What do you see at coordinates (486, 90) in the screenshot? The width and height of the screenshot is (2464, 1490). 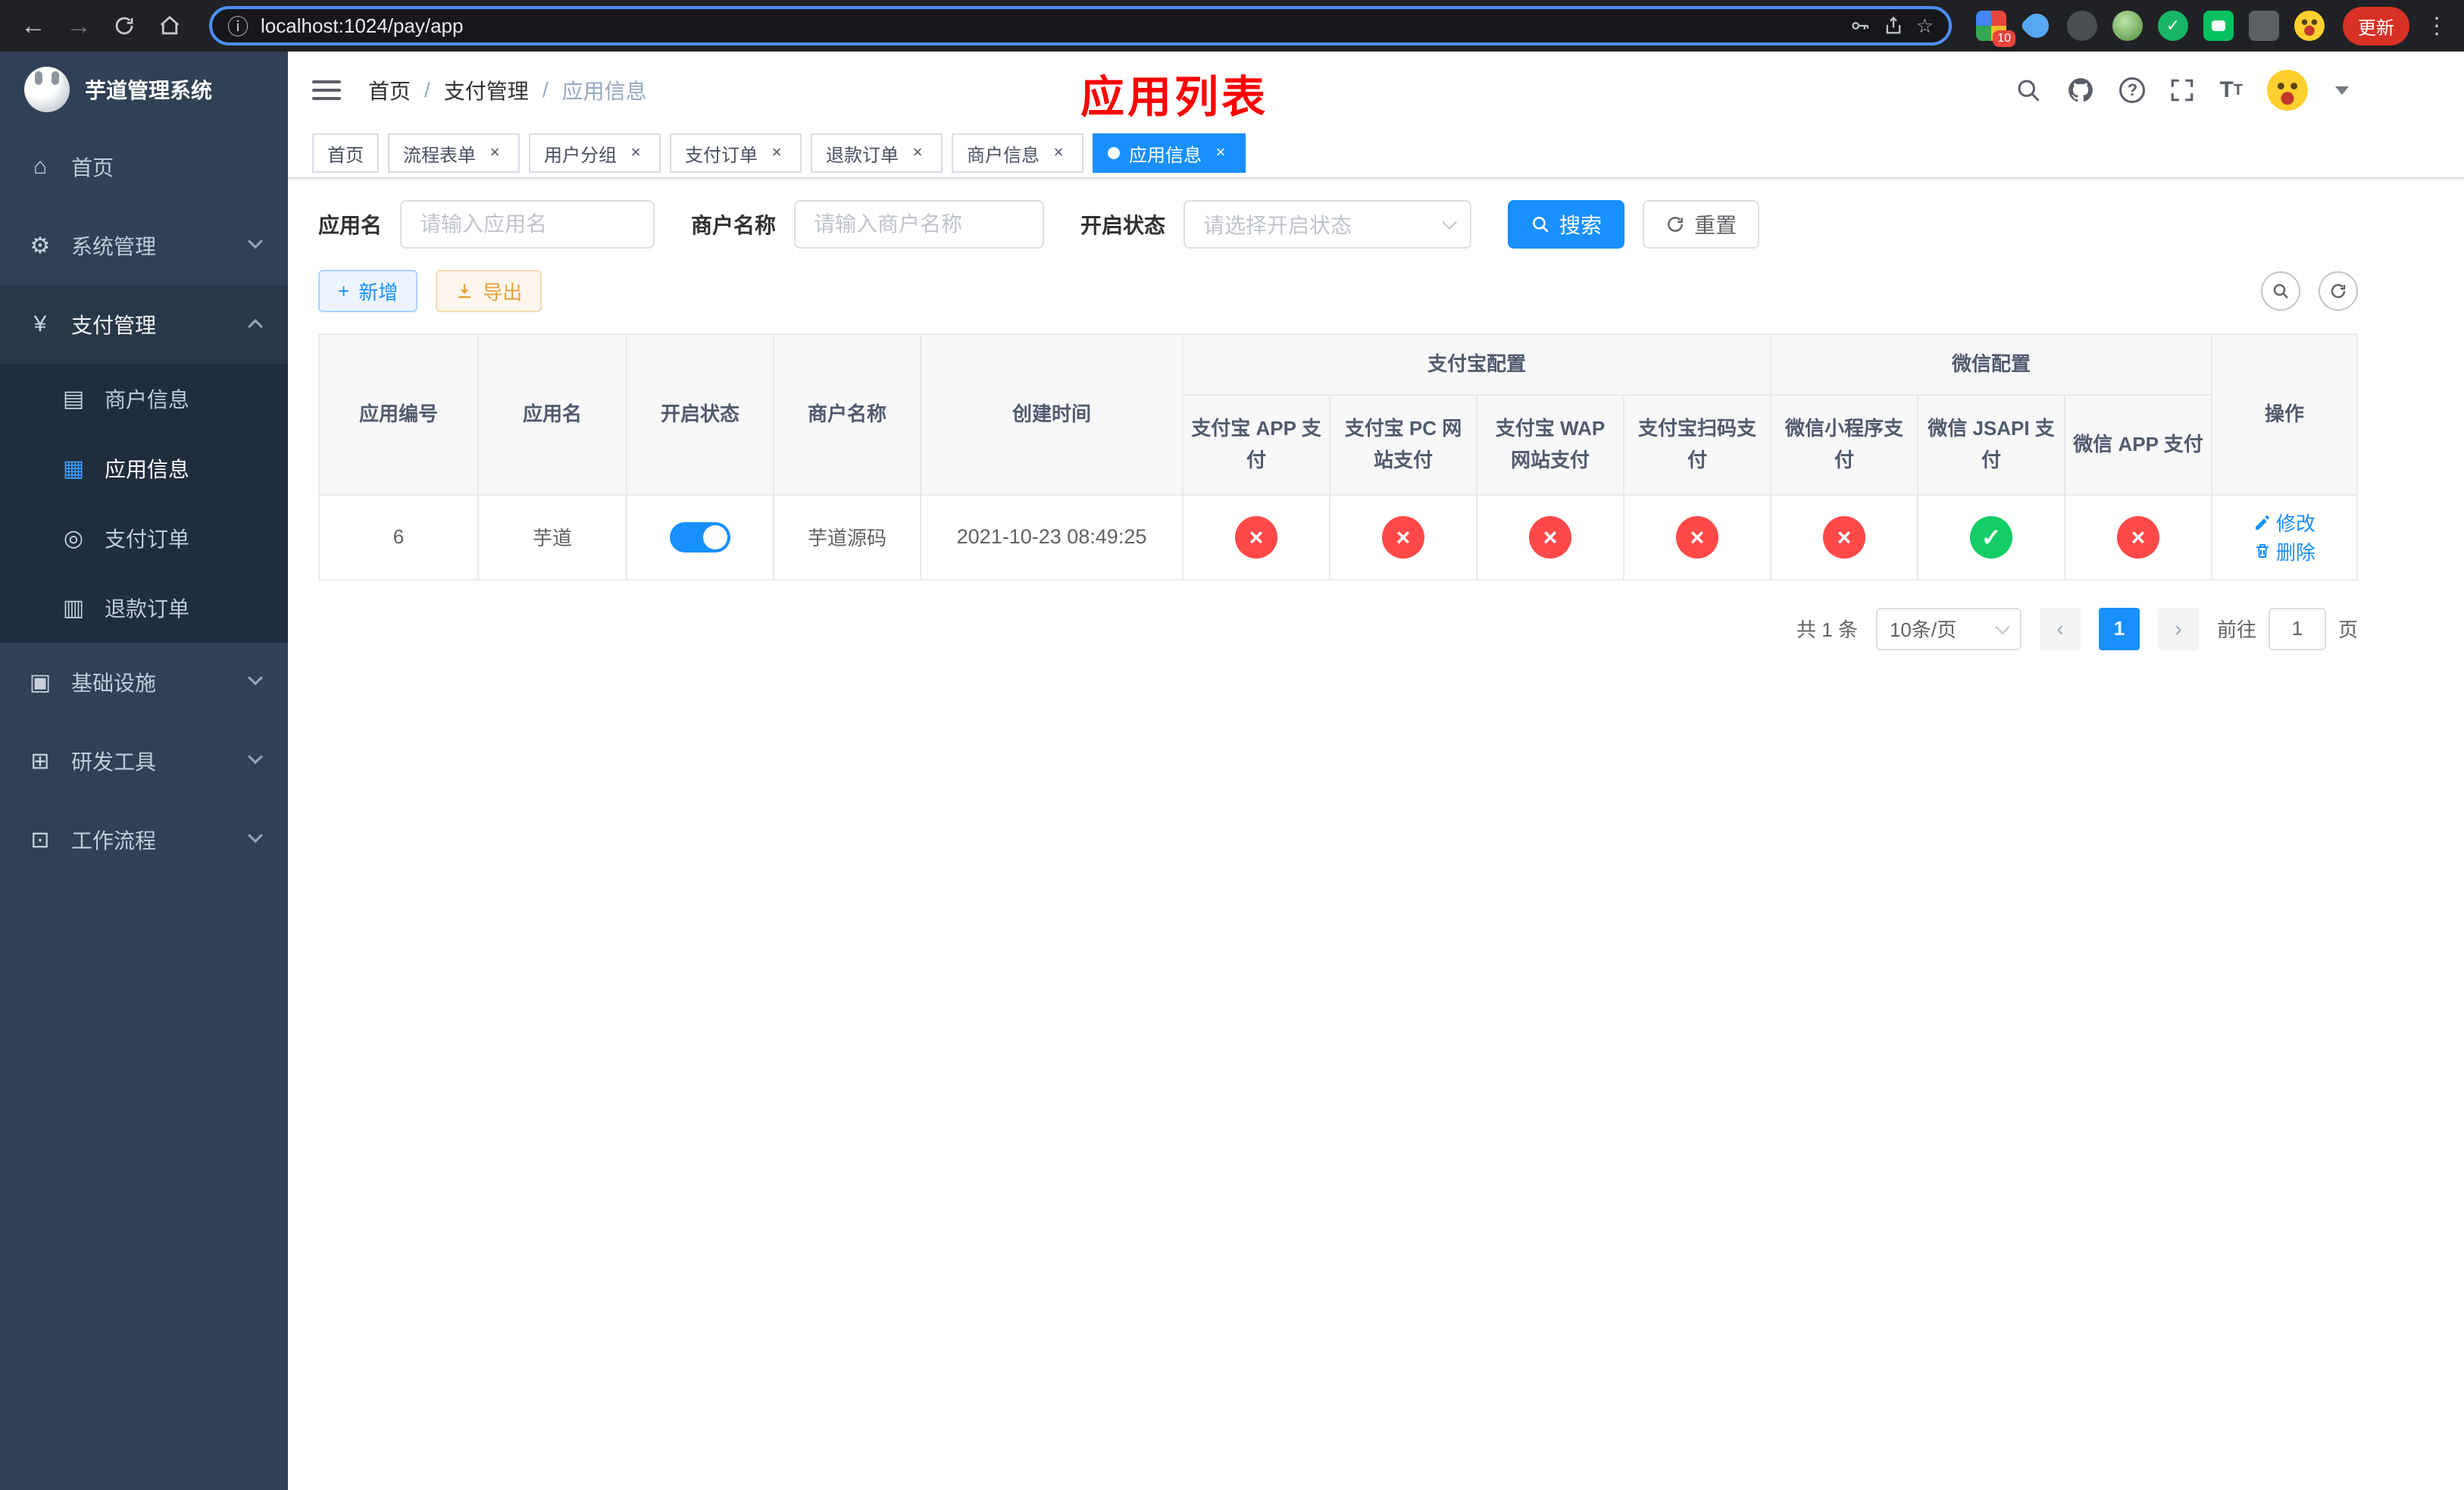 I see `breadcrumb-payment: 支付管理` at bounding box center [486, 90].